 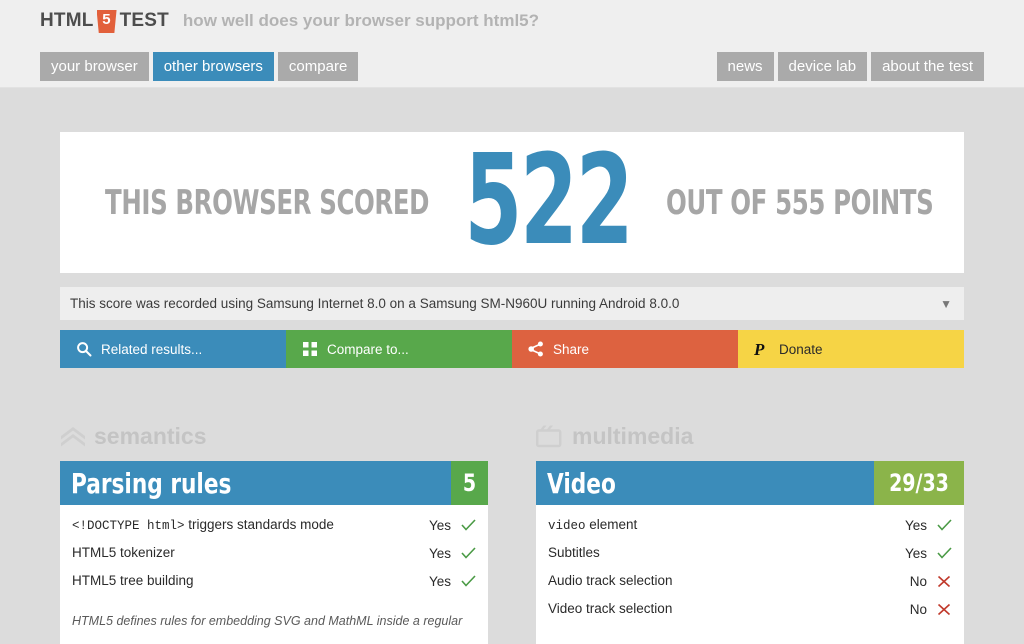 What do you see at coordinates (800, 202) in the screenshot?
I see `score-suffix-label: OUT OF 555 POINTS` at bounding box center [800, 202].